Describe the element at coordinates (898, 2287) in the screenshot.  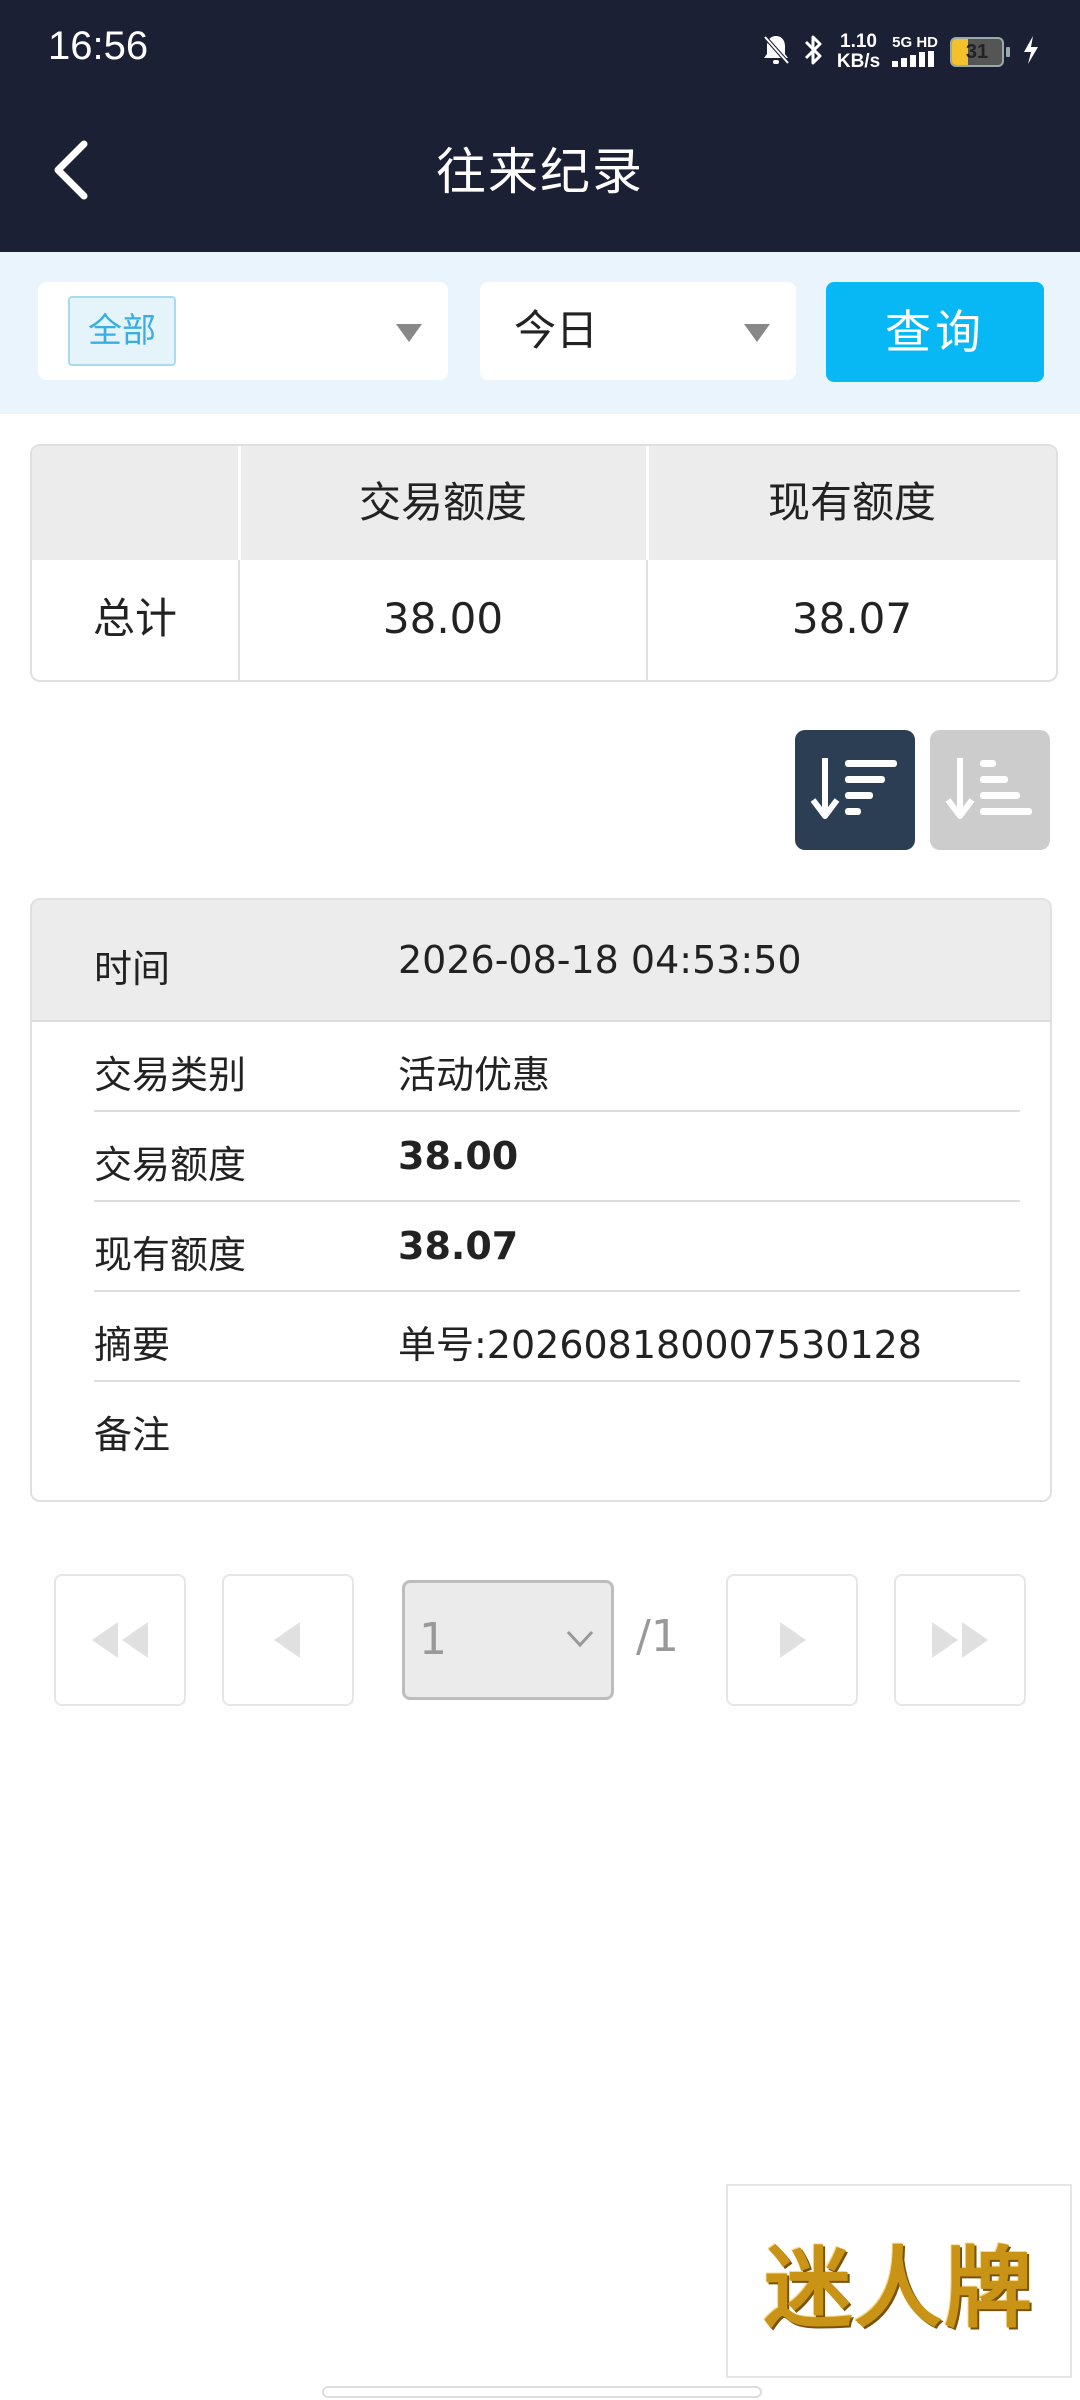
I see `brand-logo-text: 迷人牌` at that location.